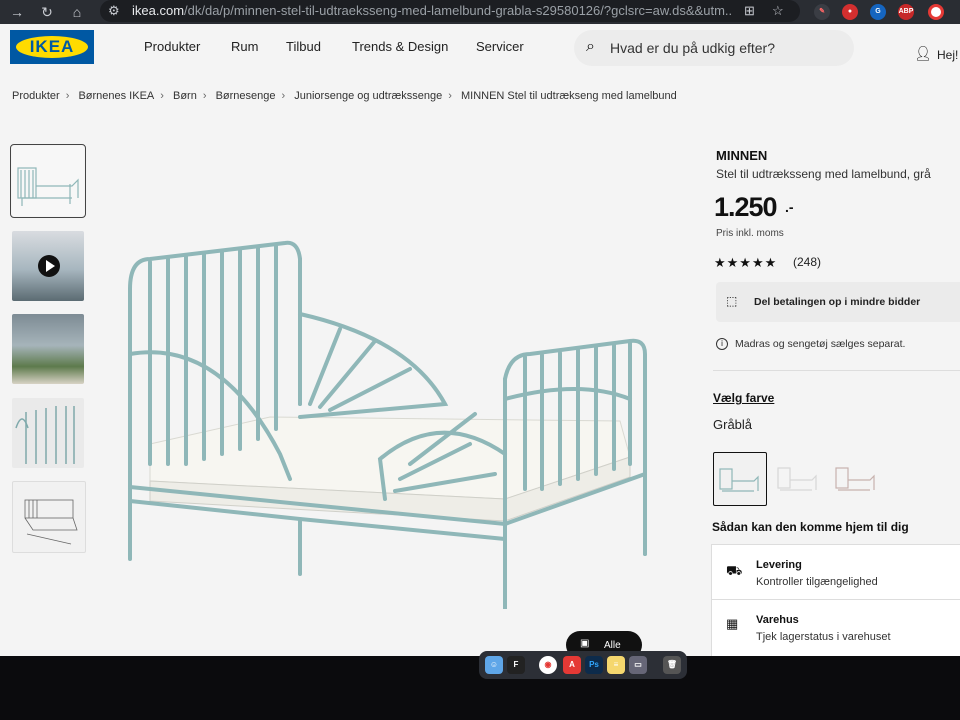  Describe the element at coordinates (638, 665) in the screenshot. I see `preview-icon: ▭` at that location.